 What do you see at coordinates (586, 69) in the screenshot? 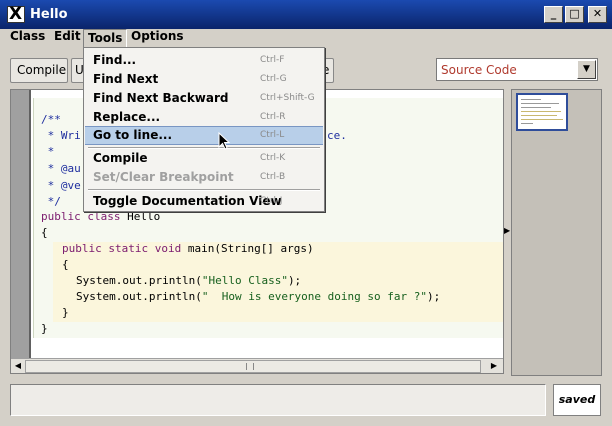
I see `chevron-down-icon: ▼` at bounding box center [586, 69].